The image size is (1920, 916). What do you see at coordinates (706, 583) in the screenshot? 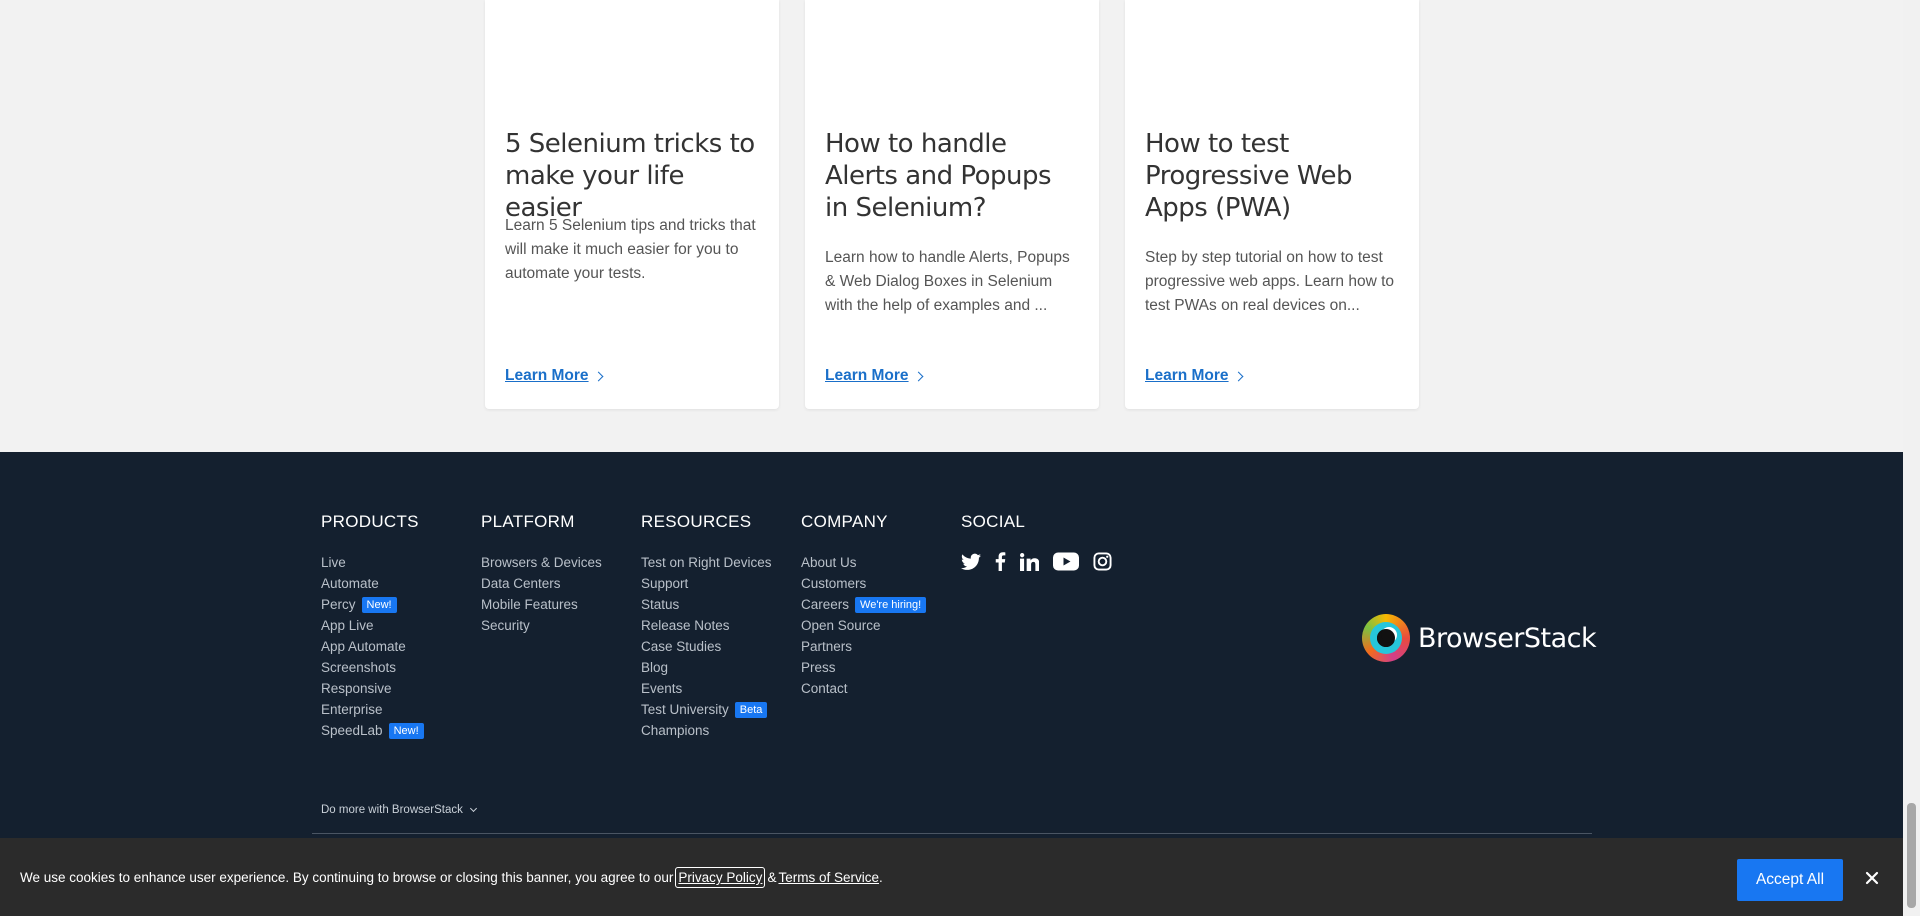
I see `footer-link-support: Support` at bounding box center [706, 583].